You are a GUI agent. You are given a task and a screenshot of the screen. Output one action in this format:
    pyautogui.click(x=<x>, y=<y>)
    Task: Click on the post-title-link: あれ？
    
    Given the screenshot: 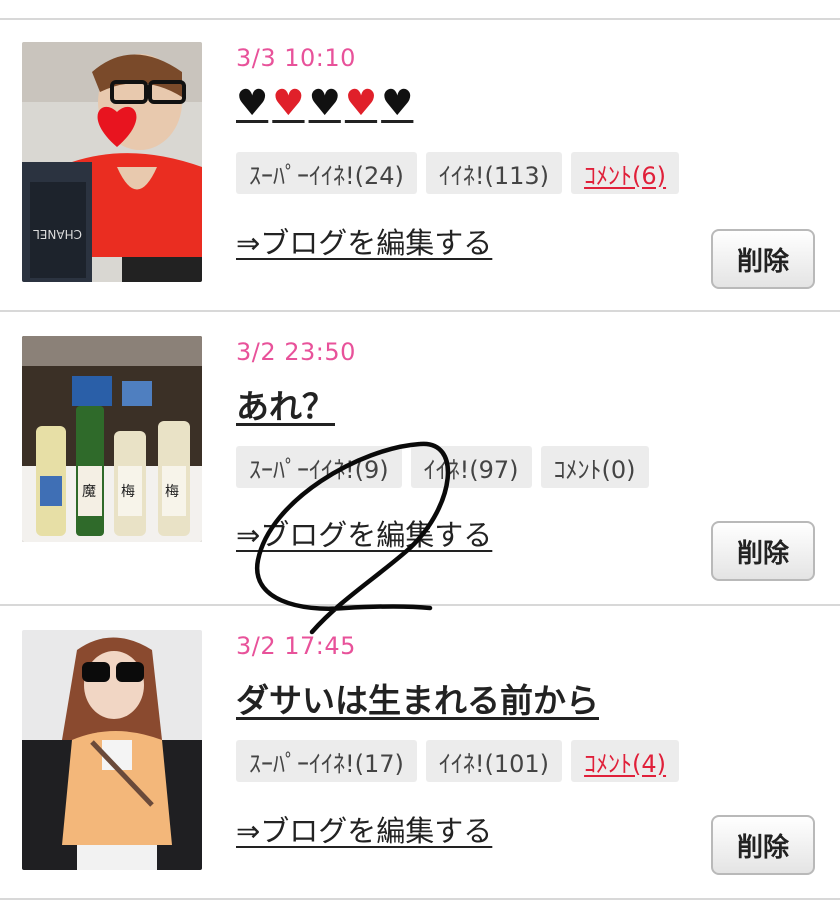 What is the action you would take?
    pyautogui.click(x=285, y=404)
    